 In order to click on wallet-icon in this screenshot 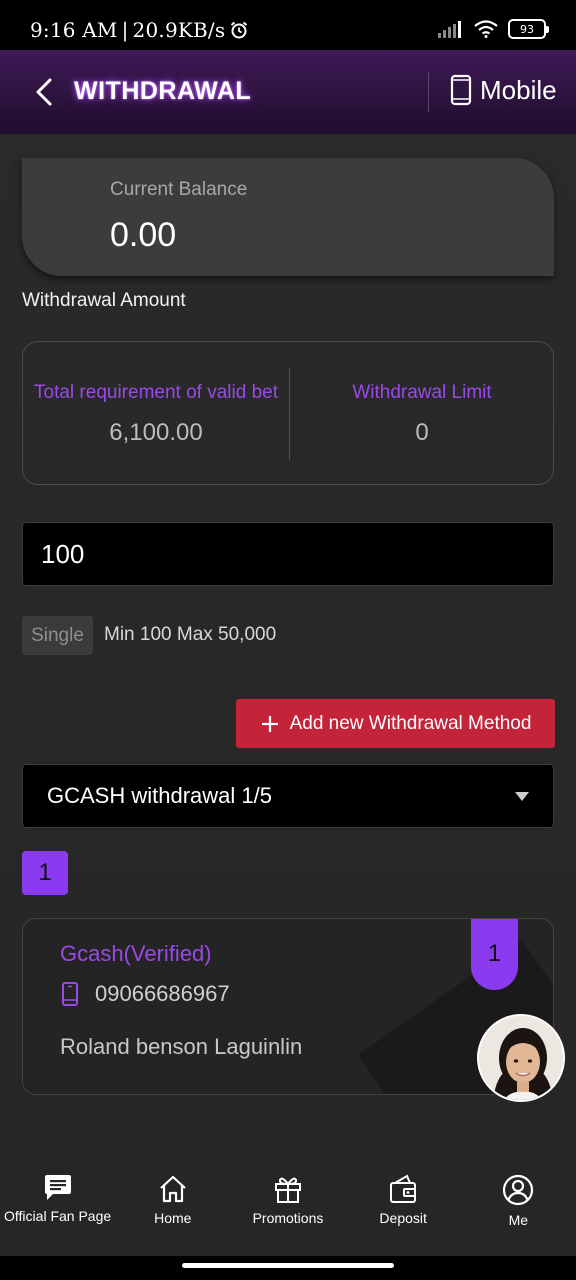, I will do `click(403, 1188)`.